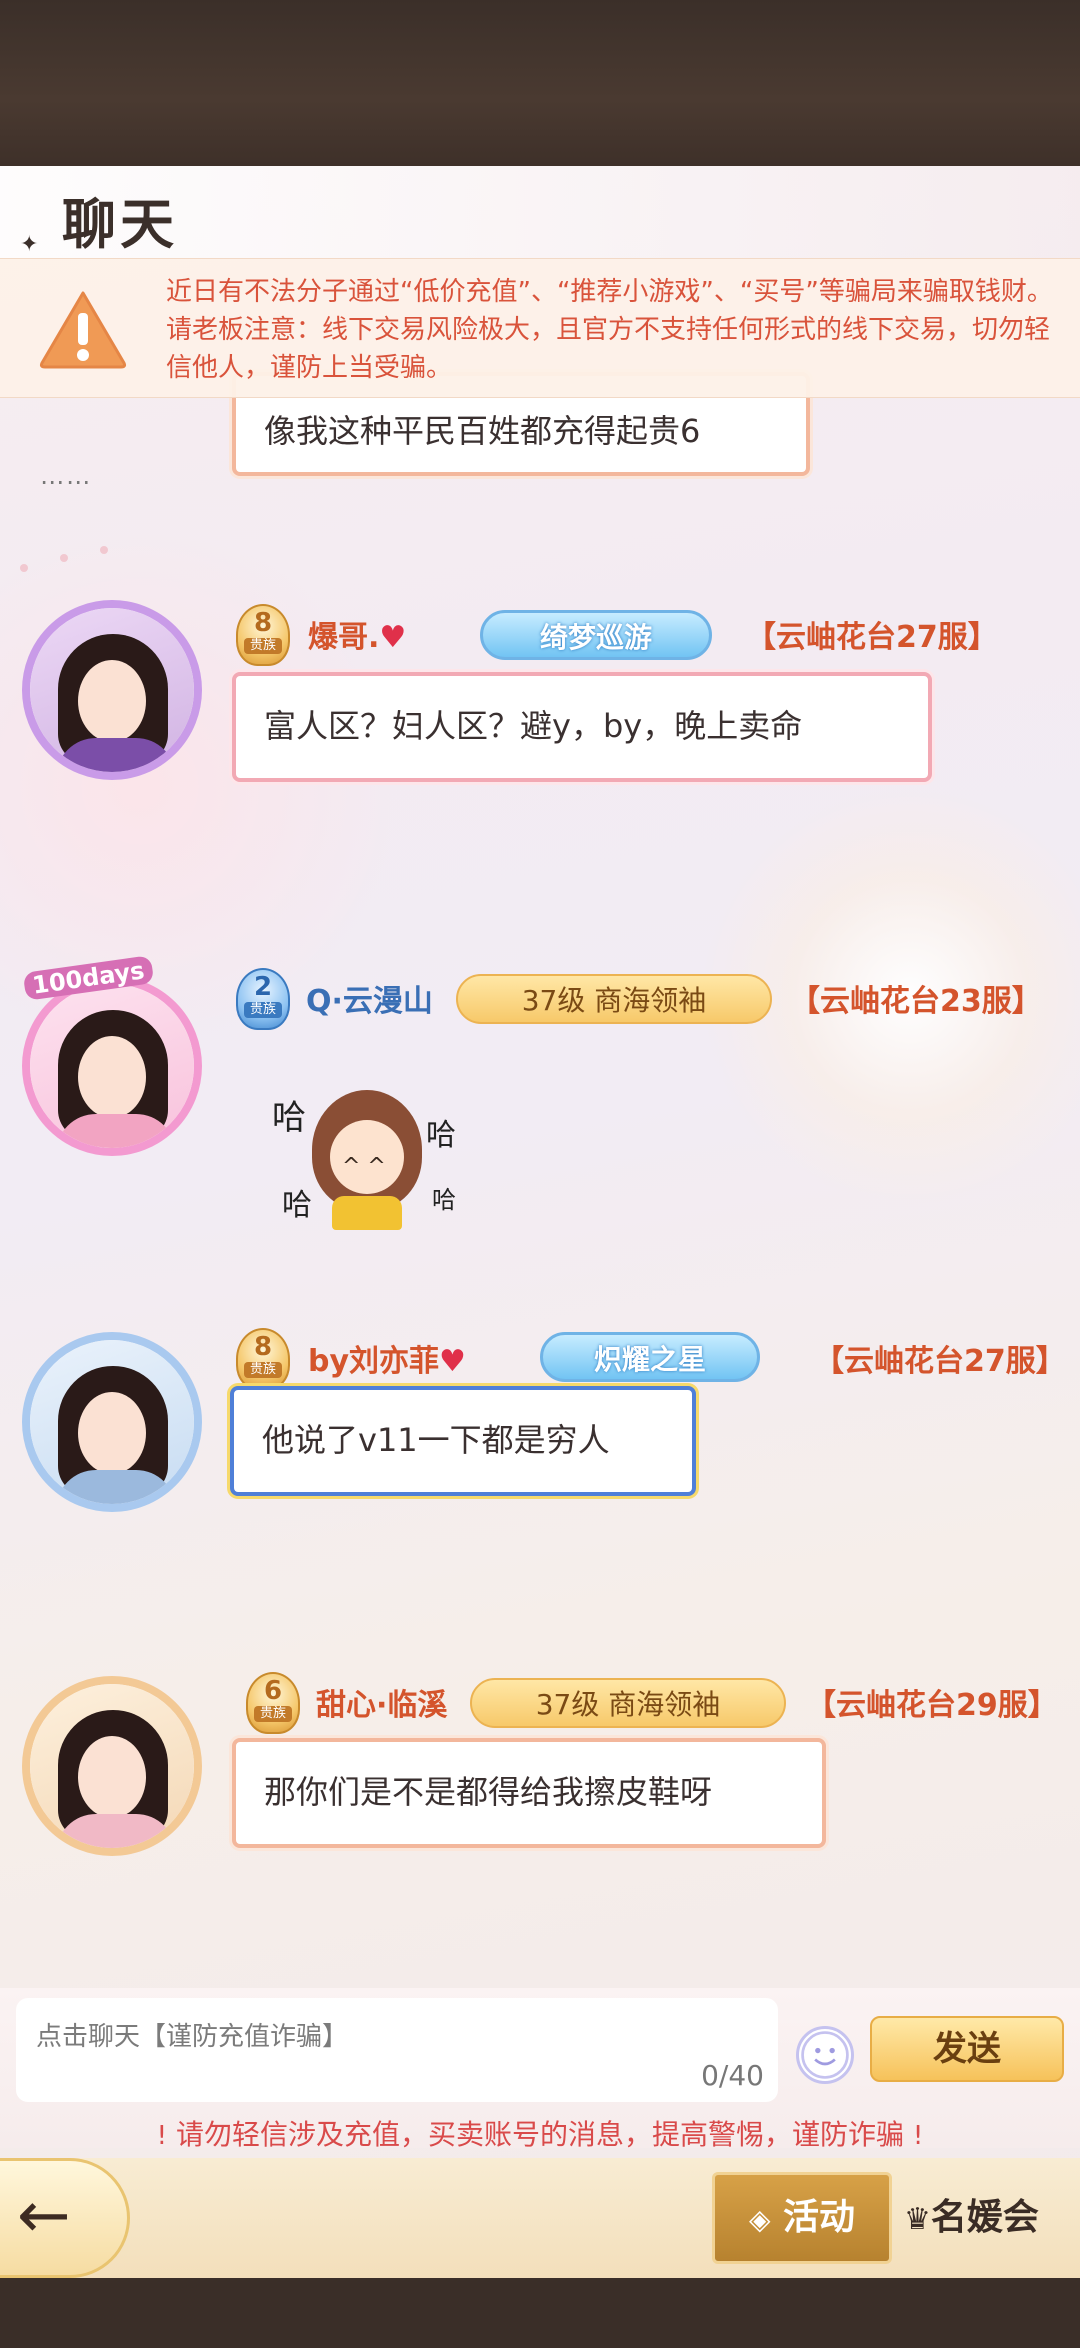 The width and height of the screenshot is (1080, 2348). I want to click on noble-level-badge: 6 贵族, so click(273, 1703).